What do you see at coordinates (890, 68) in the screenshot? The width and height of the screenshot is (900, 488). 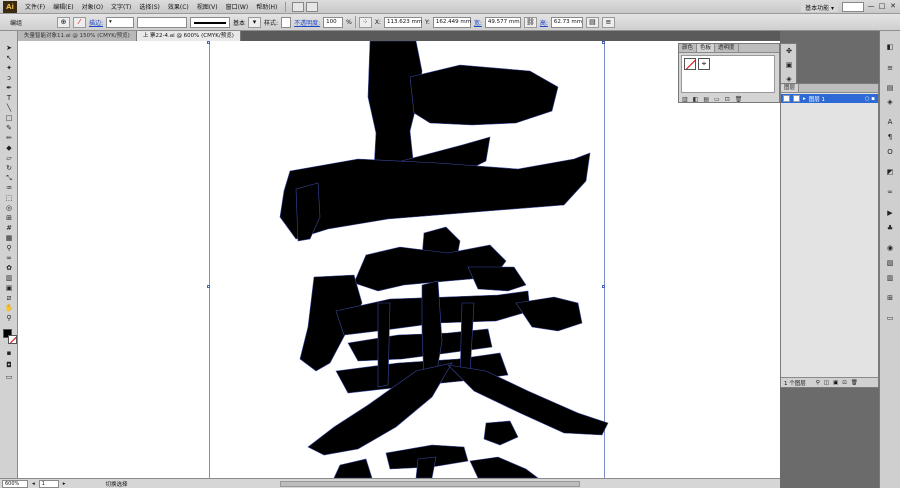 I see `stroke-icon: ≡` at bounding box center [890, 68].